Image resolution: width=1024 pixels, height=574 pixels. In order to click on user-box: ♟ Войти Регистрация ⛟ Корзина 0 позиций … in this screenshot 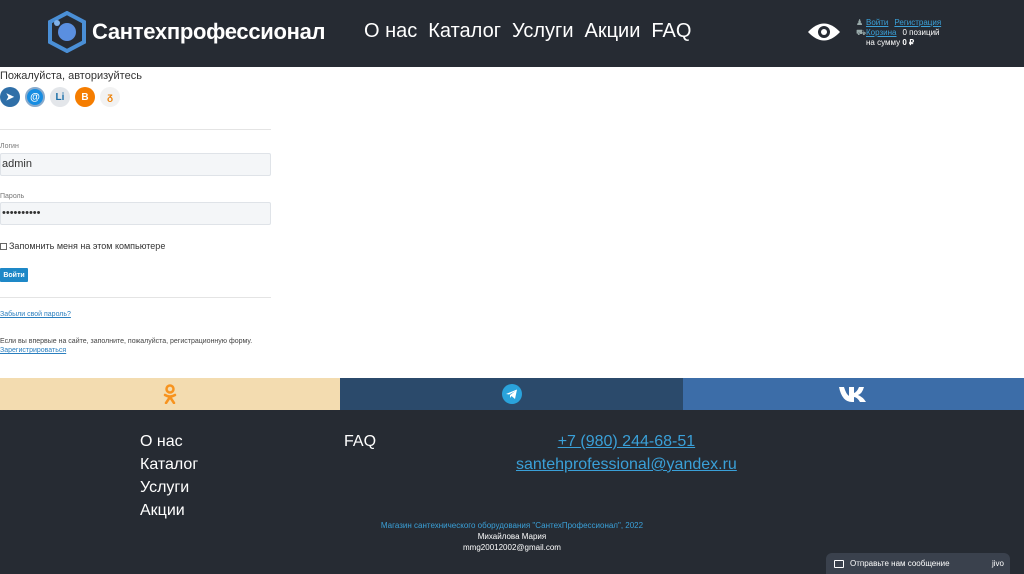, I will do `click(901, 33)`.